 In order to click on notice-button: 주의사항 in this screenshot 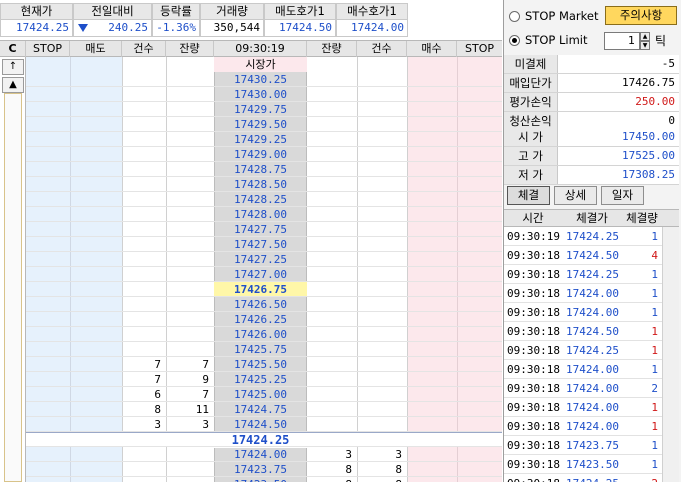, I will do `click(641, 15)`.